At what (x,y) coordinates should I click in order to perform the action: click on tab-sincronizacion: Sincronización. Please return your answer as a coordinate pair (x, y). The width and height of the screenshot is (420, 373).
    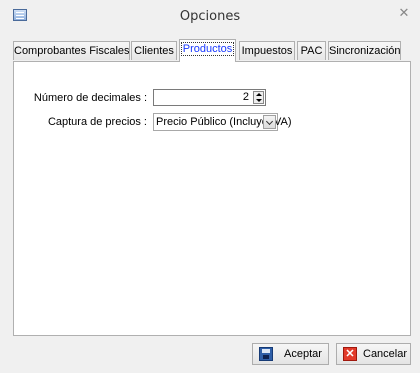
    Looking at the image, I should click on (364, 50).